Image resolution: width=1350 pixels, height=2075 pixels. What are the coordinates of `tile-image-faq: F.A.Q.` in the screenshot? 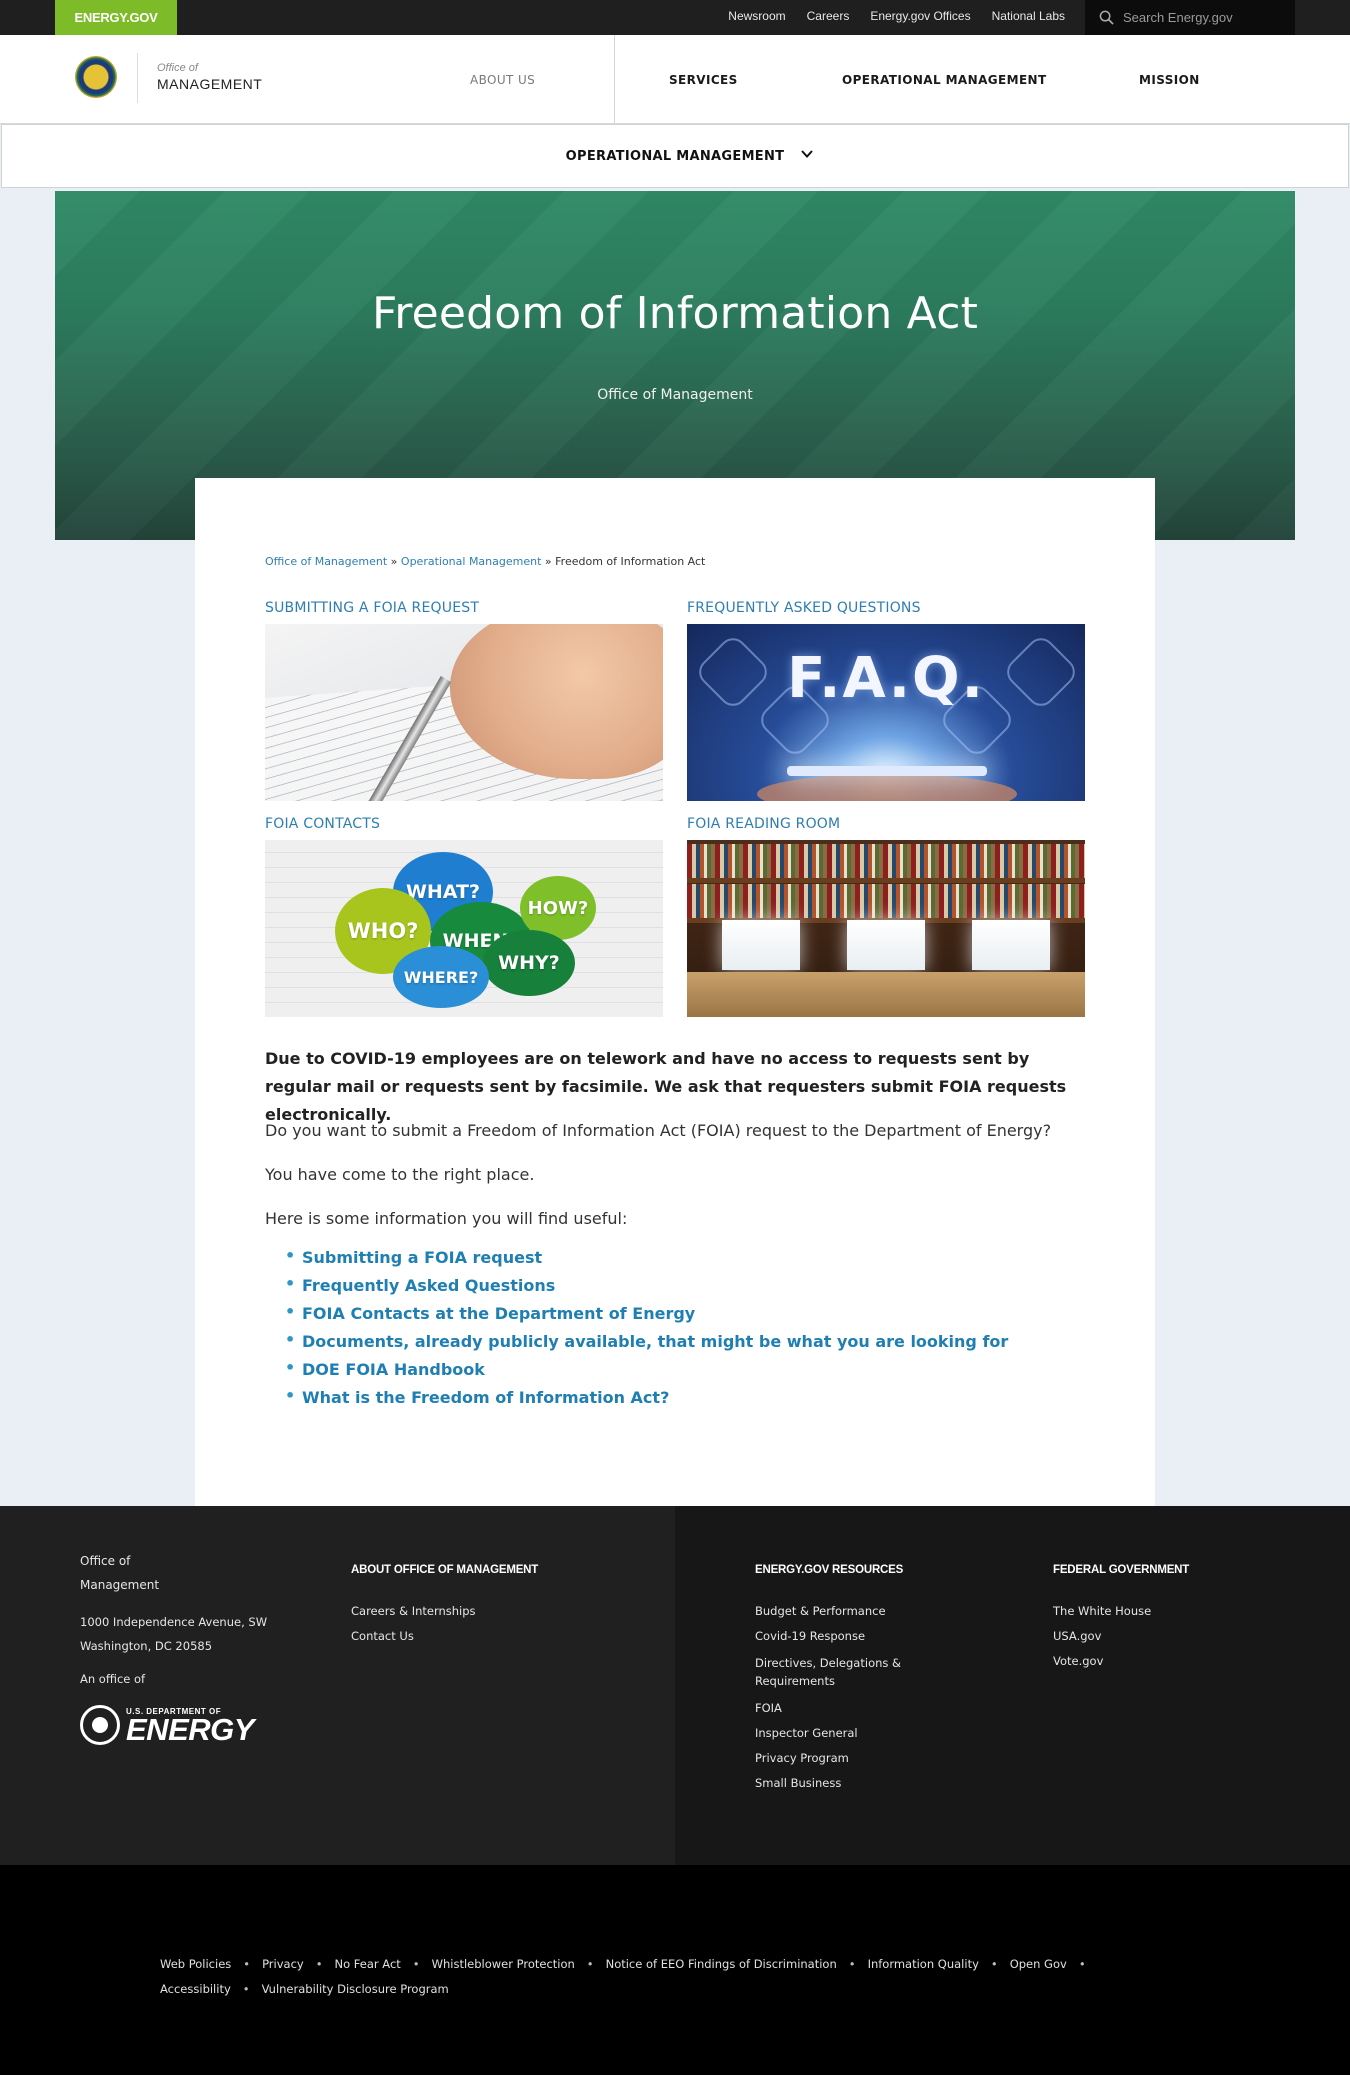 It's located at (886, 712).